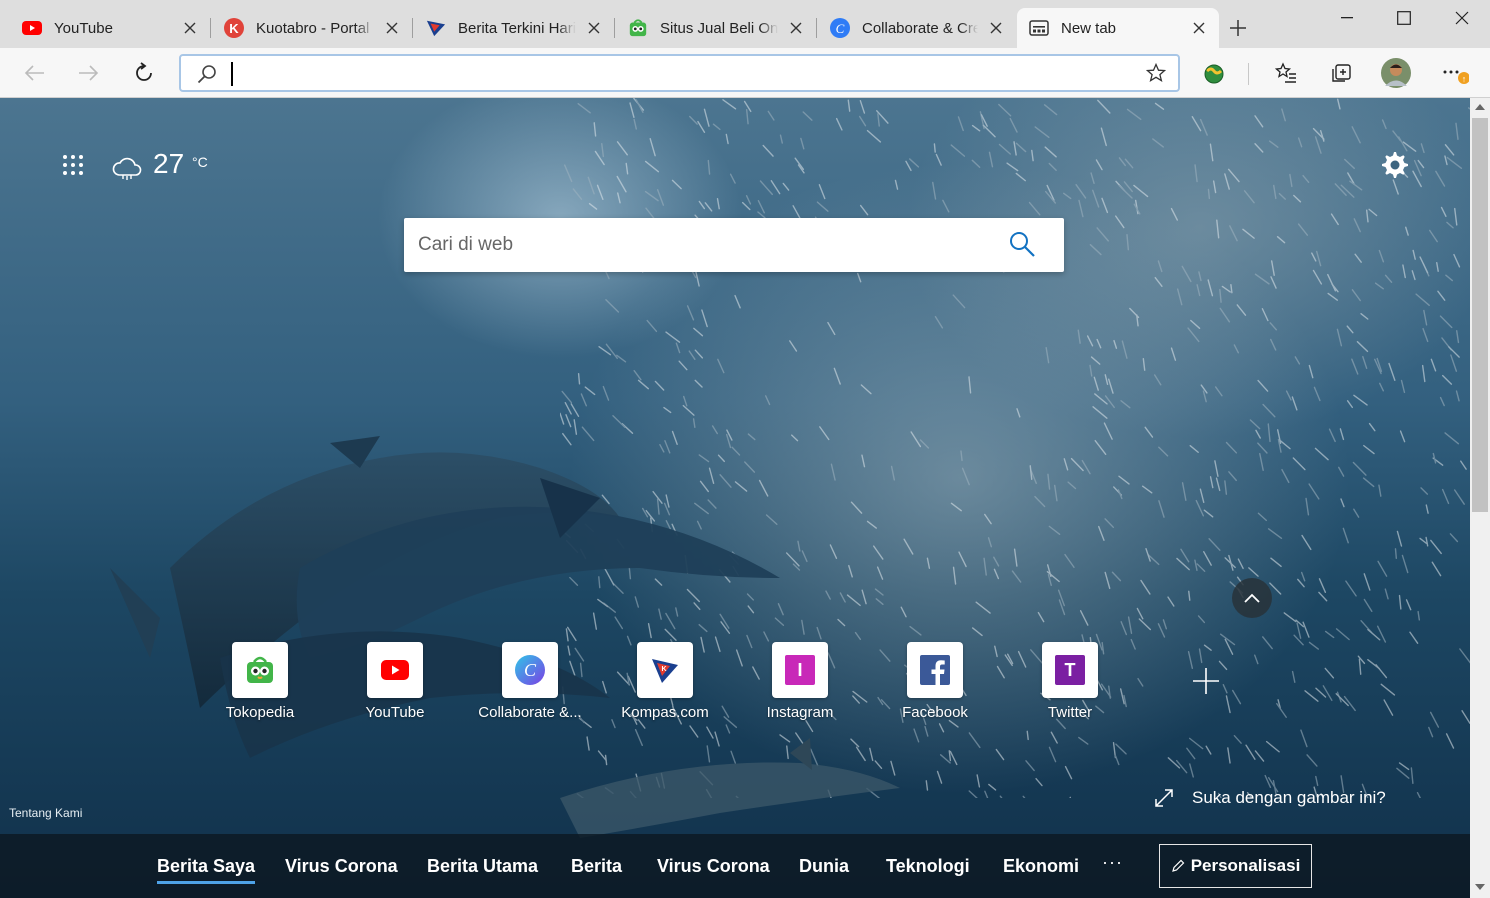 The width and height of the screenshot is (1490, 898). I want to click on quick-link-facebook: Facebook, so click(935, 681).